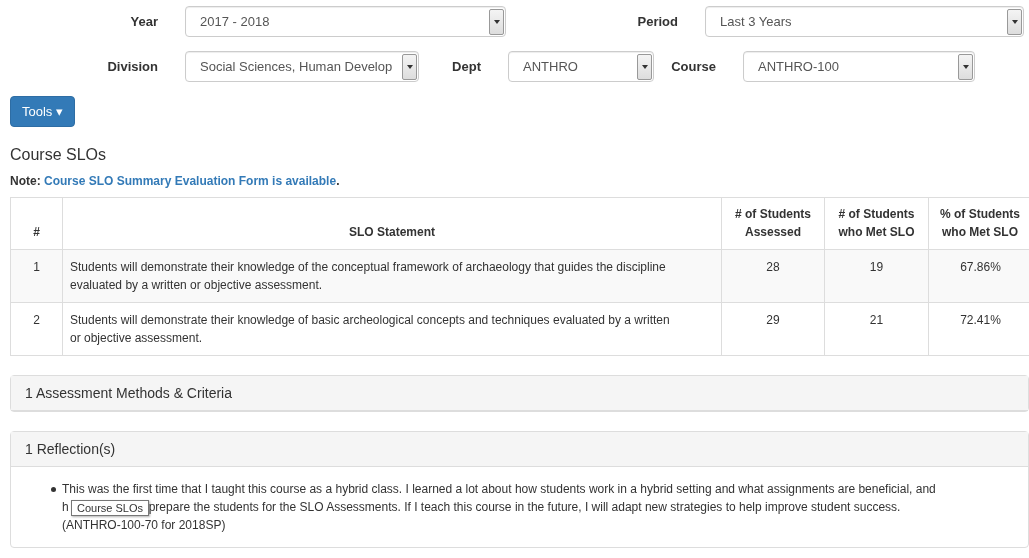 This screenshot has width=1029, height=558. I want to click on field-label: Division, so click(132, 66).